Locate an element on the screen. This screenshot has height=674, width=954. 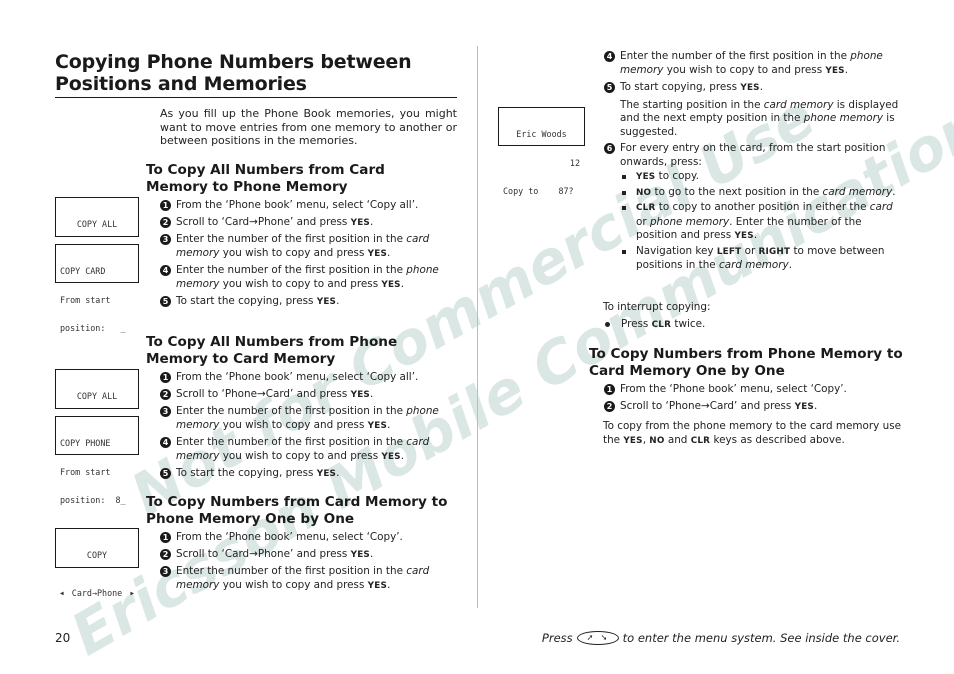
lcd-line: COPY PHONE is located at coordinates (85, 443).